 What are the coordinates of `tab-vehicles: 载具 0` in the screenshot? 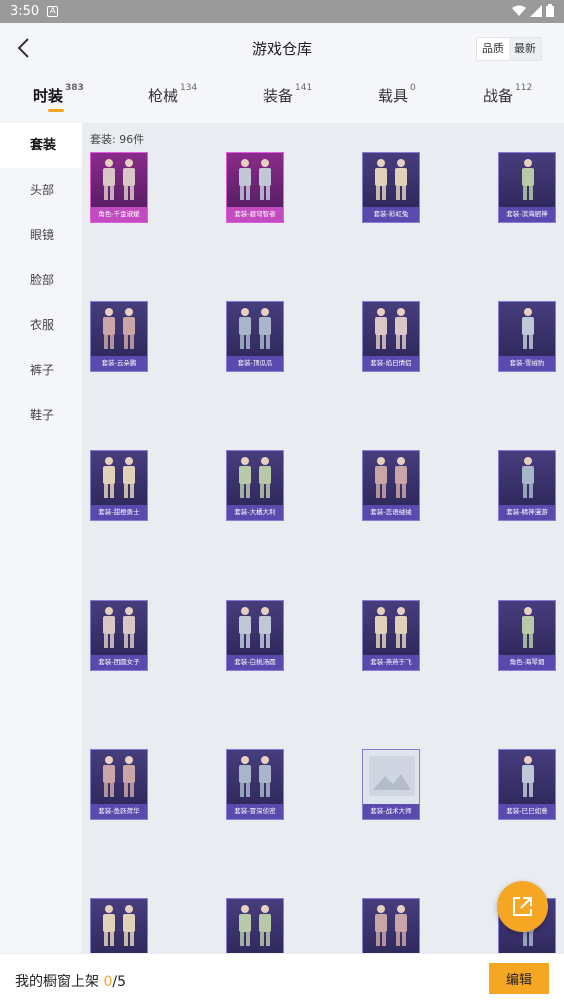 It's located at (397, 94).